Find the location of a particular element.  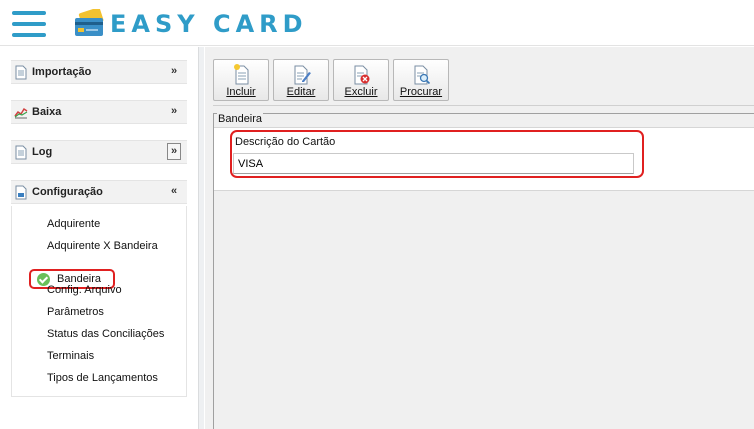

sidebar-panel-configuracao: Configuração « is located at coordinates (99, 192).